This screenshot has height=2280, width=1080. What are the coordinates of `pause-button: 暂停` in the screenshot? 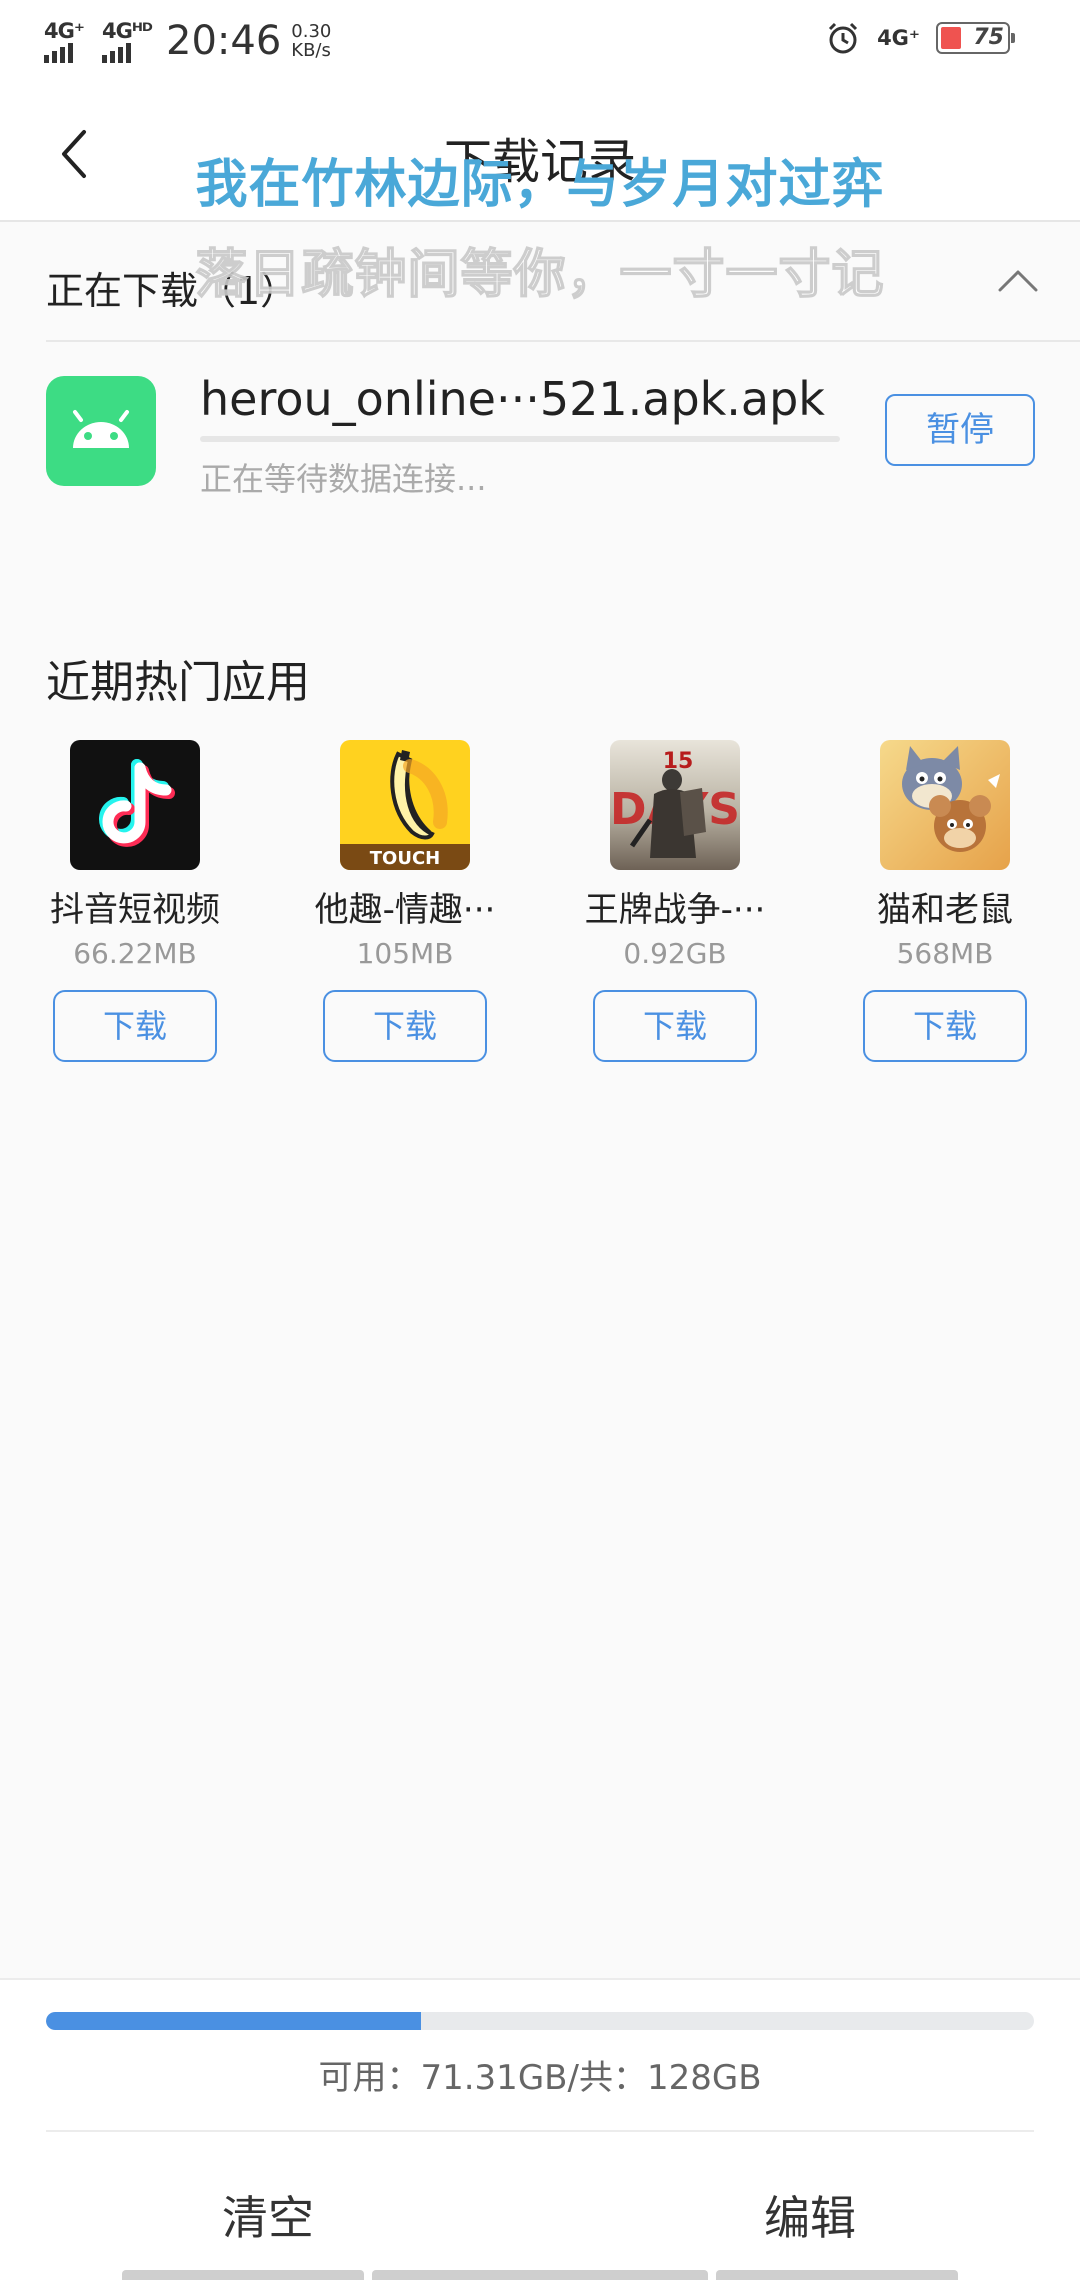 It's located at (960, 430).